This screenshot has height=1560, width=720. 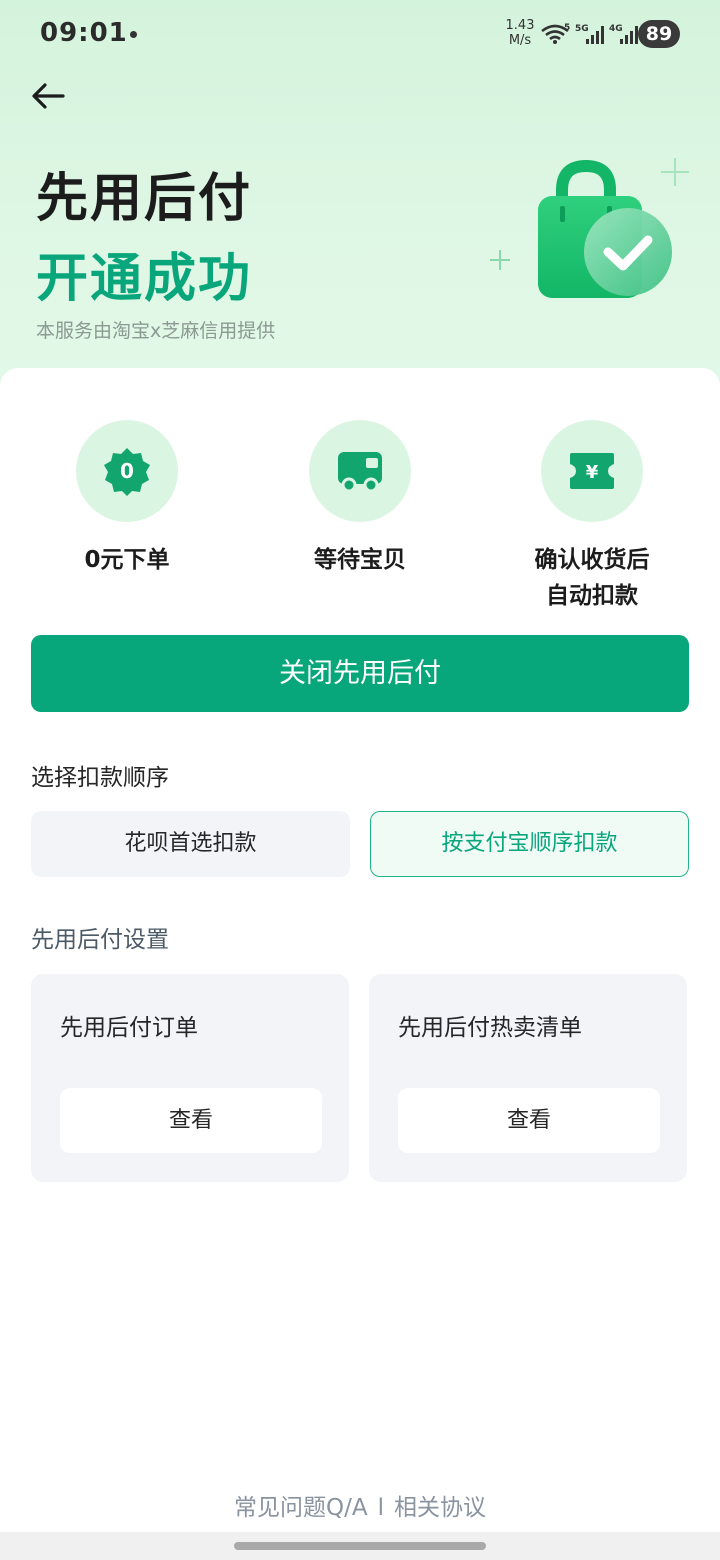 I want to click on shopping-bag-check-icon, so click(x=589, y=228).